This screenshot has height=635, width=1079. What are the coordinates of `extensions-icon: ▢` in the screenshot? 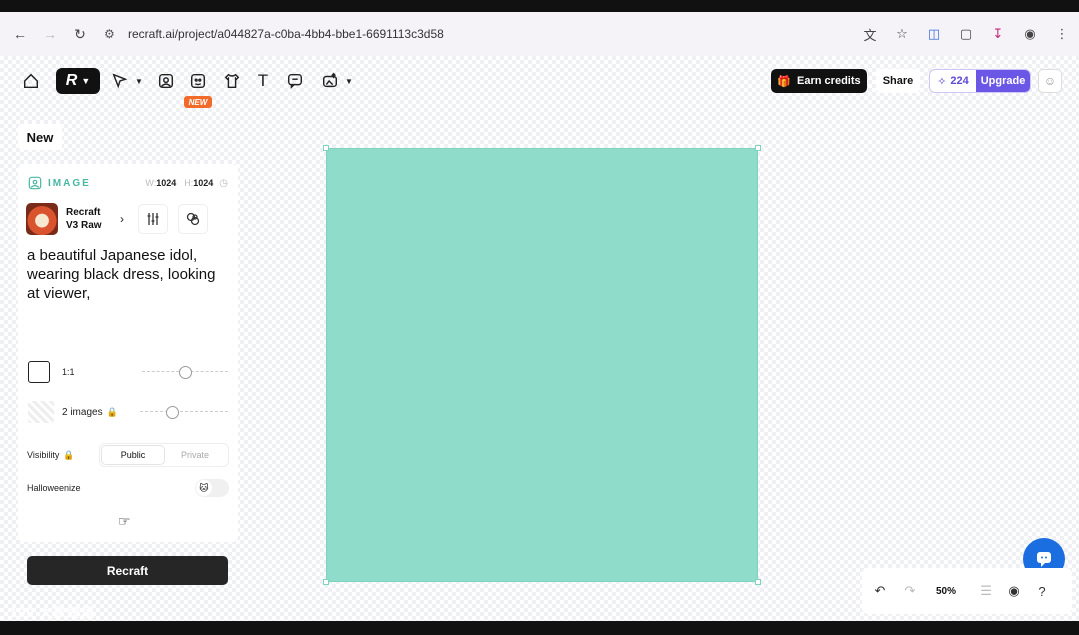 It's located at (966, 34).